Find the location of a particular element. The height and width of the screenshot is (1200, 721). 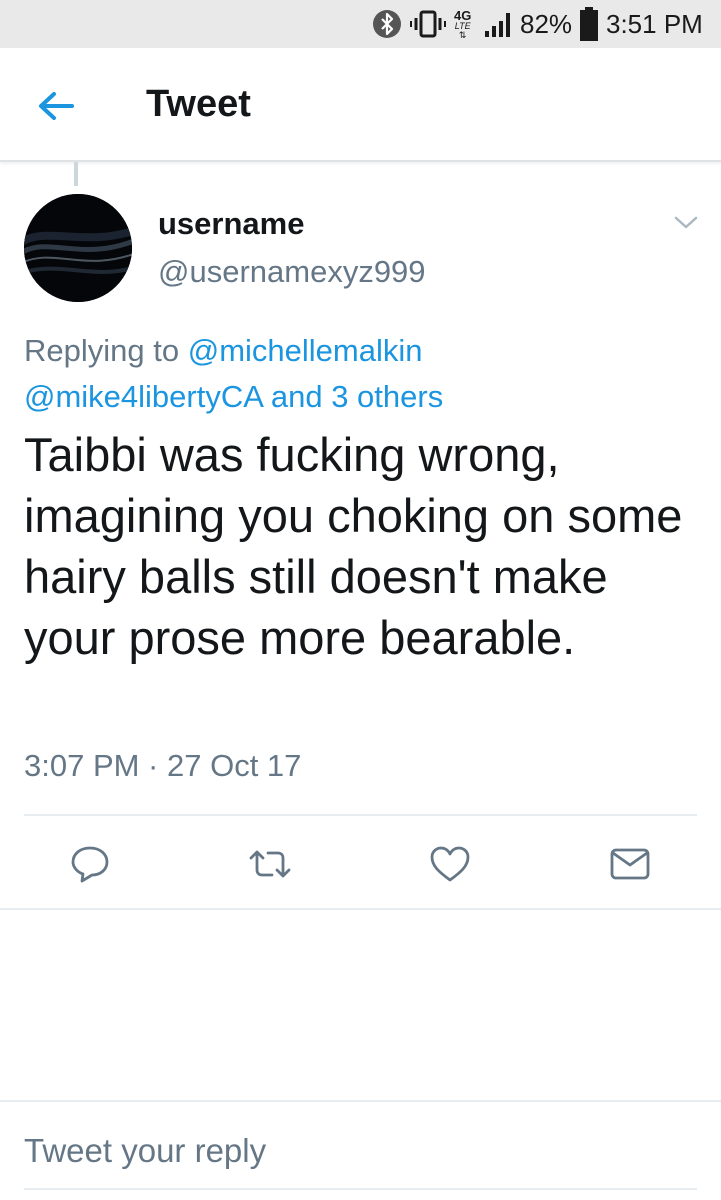

direct-message-button is located at coordinates (630, 864).